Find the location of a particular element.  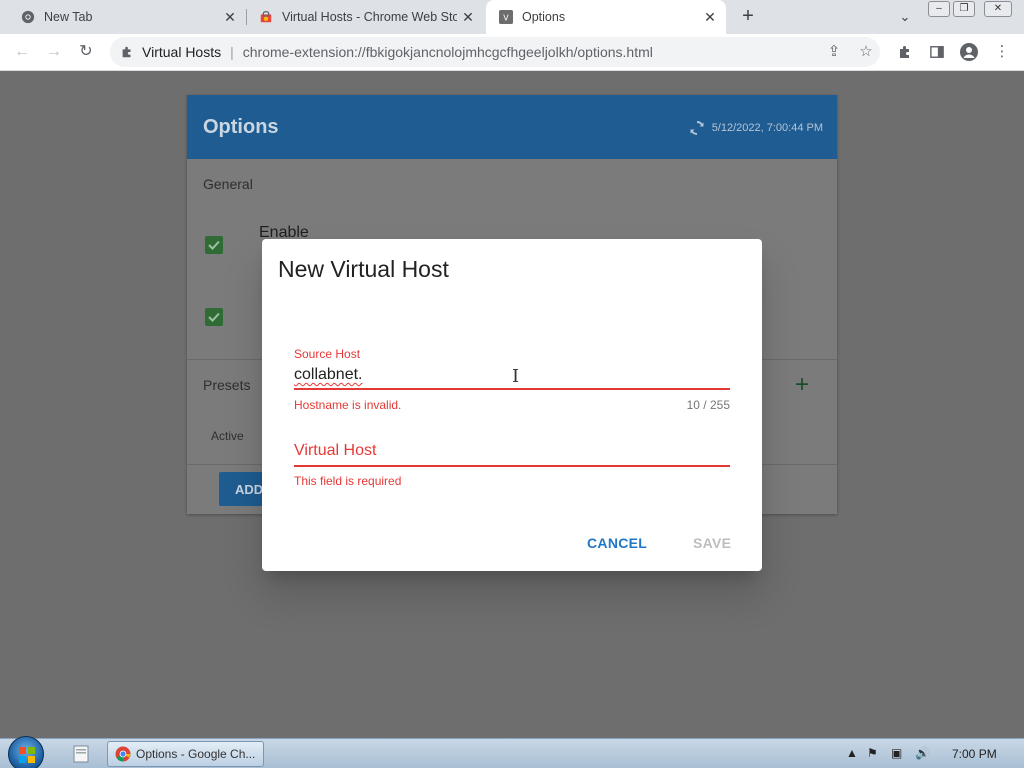

source-host-char-counter: 10 / 255 is located at coordinates (708, 405).